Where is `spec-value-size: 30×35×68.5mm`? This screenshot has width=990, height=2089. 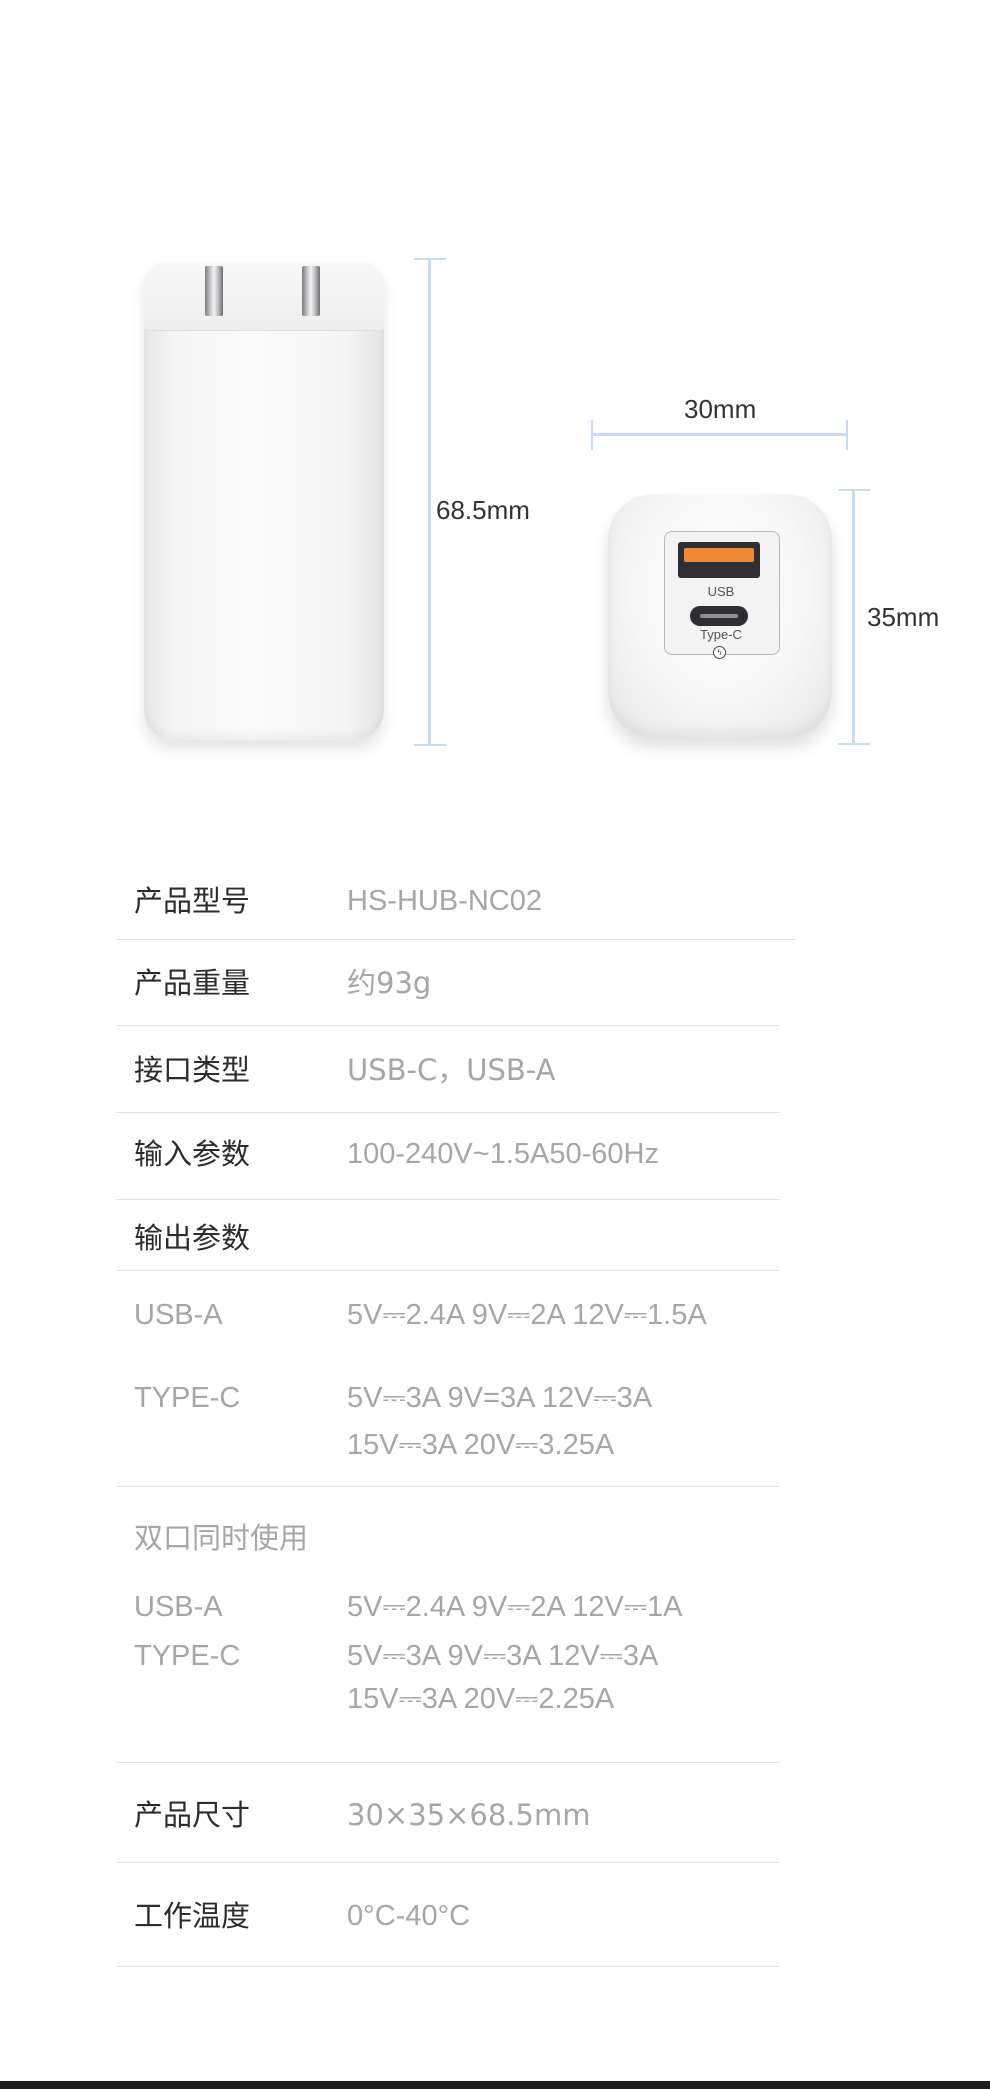
spec-value-size: 30×35×68.5mm is located at coordinates (469, 1815).